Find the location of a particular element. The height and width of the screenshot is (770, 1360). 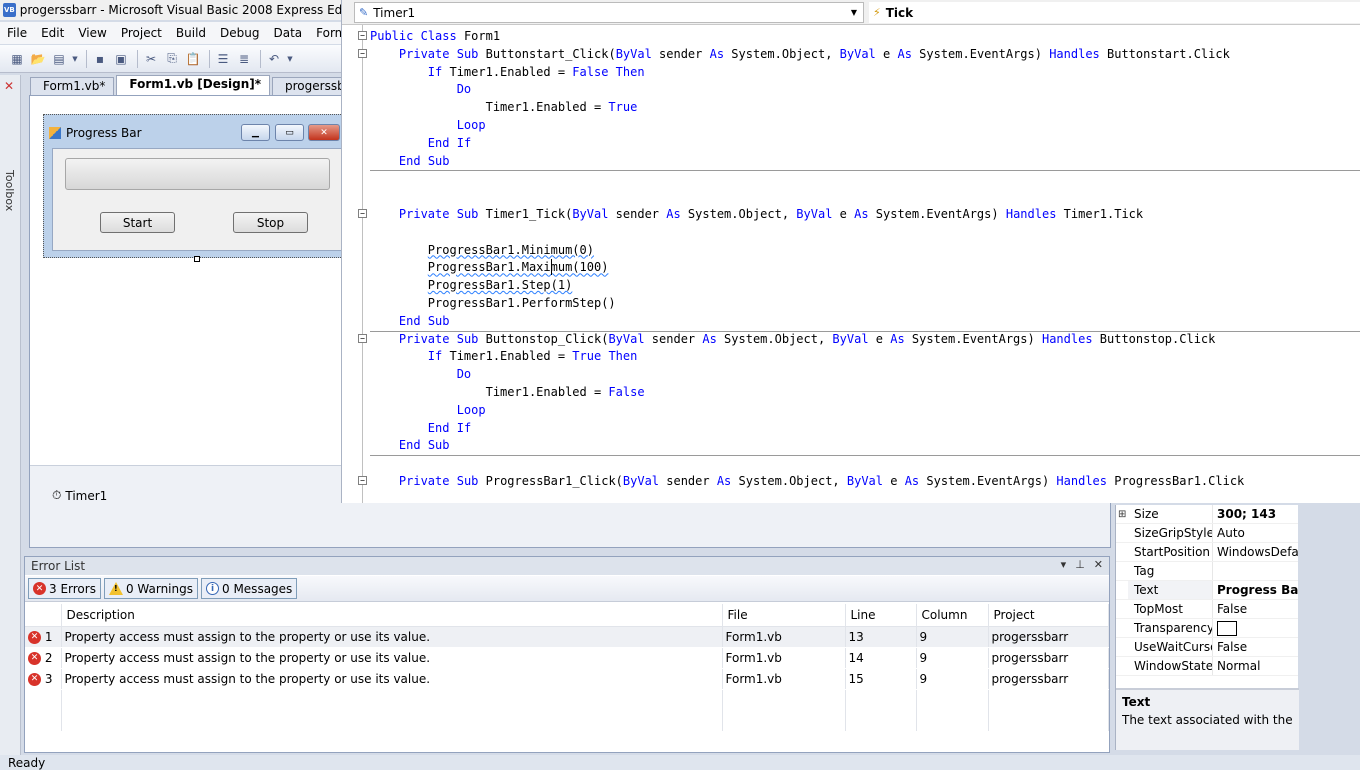

add-item-dropdown-icon: ▼ is located at coordinates (75, 59).